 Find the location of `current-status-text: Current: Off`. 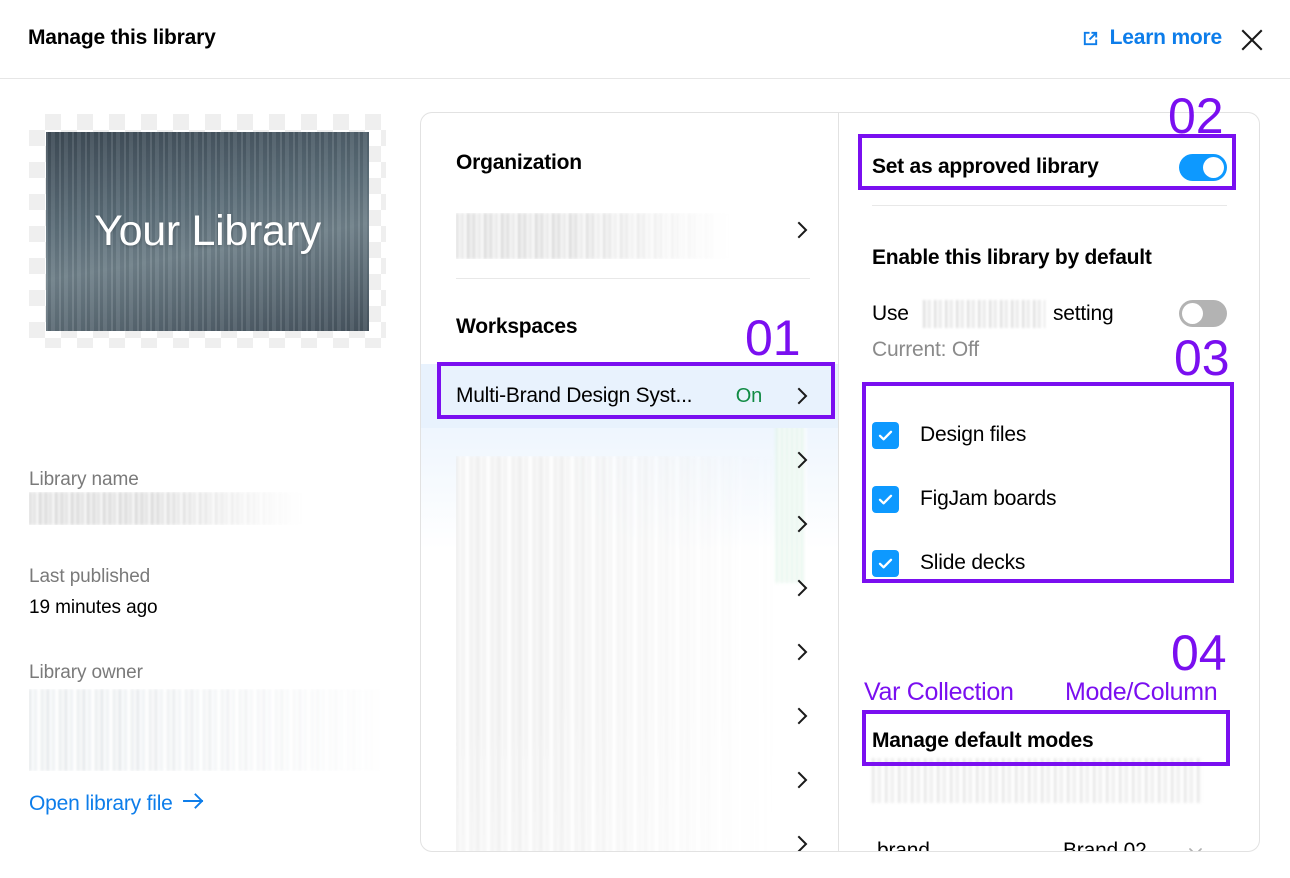

current-status-text: Current: Off is located at coordinates (925, 349).